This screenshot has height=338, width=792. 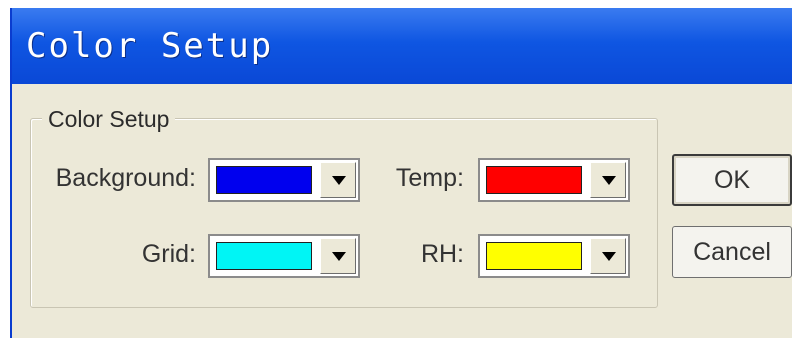 I want to click on temp-color-swatch, so click(x=534, y=180).